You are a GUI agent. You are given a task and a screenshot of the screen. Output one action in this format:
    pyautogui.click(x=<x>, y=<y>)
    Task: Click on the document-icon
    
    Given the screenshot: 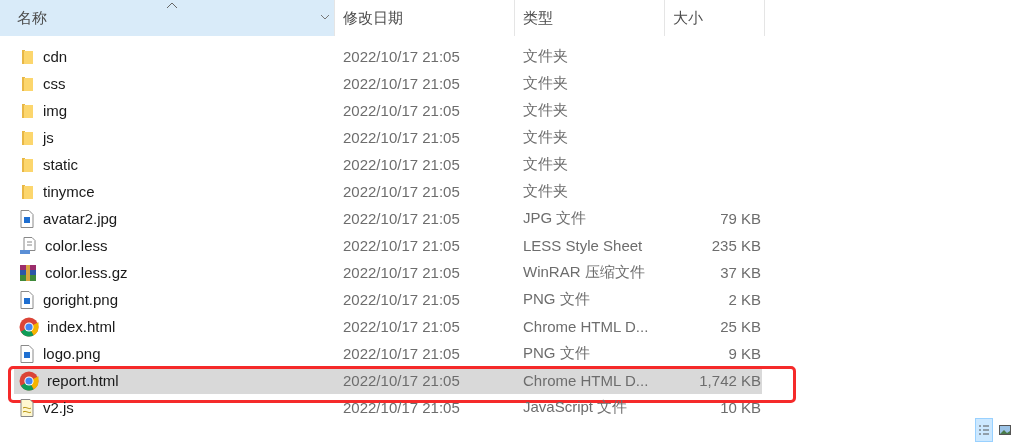 What is the action you would take?
    pyautogui.click(x=28, y=245)
    